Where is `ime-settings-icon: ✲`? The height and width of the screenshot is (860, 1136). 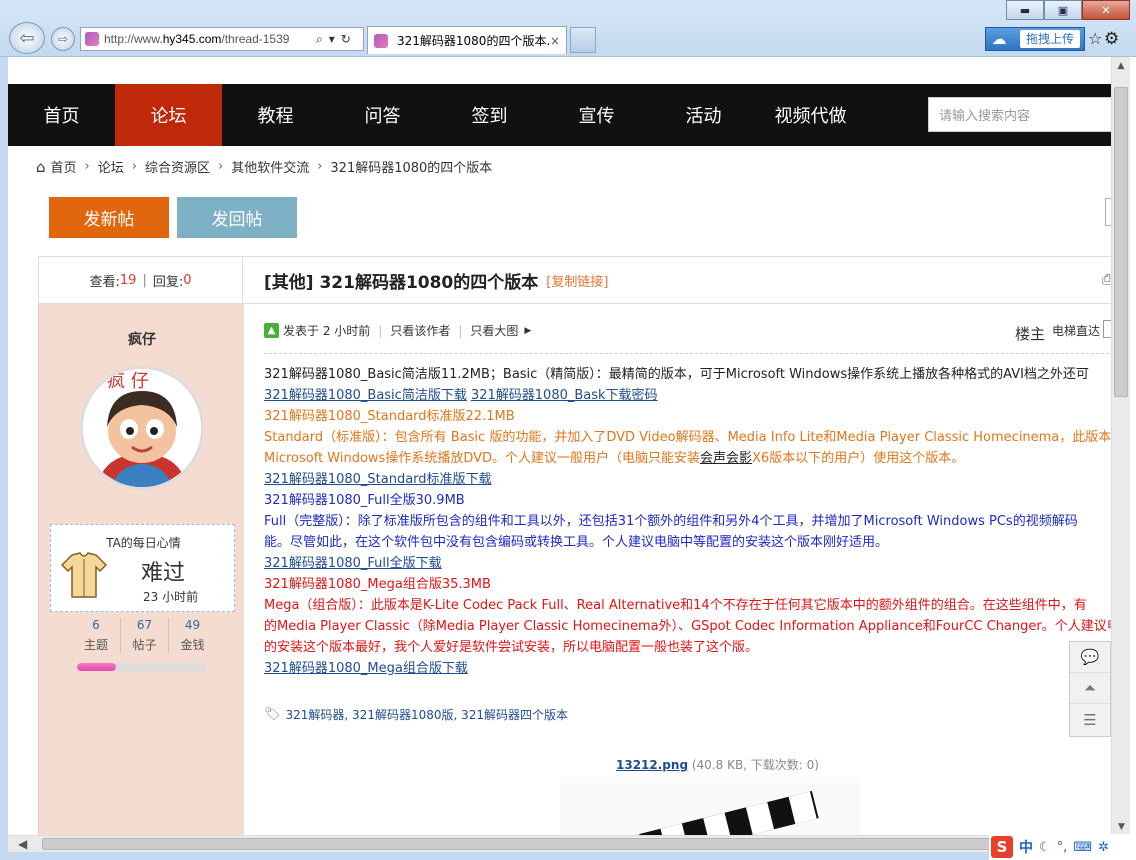
ime-settings-icon: ✲ is located at coordinates (1103, 847).